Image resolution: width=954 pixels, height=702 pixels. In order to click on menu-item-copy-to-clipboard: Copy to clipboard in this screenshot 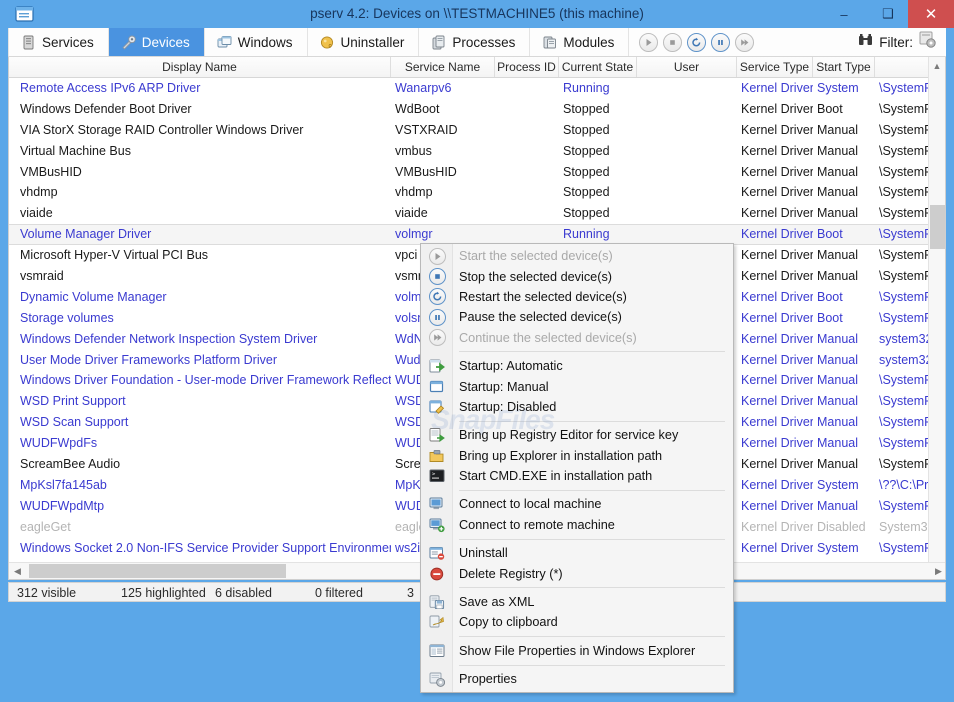, I will do `click(577, 622)`.